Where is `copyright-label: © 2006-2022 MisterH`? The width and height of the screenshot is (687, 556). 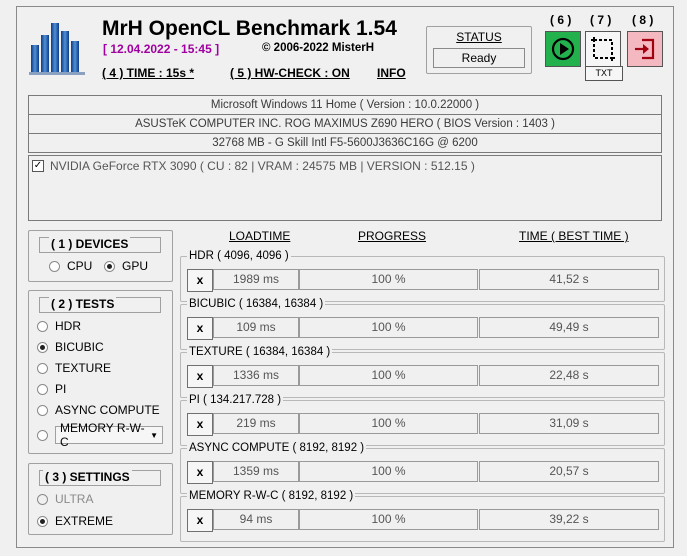
copyright-label: © 2006-2022 MisterH is located at coordinates (318, 48).